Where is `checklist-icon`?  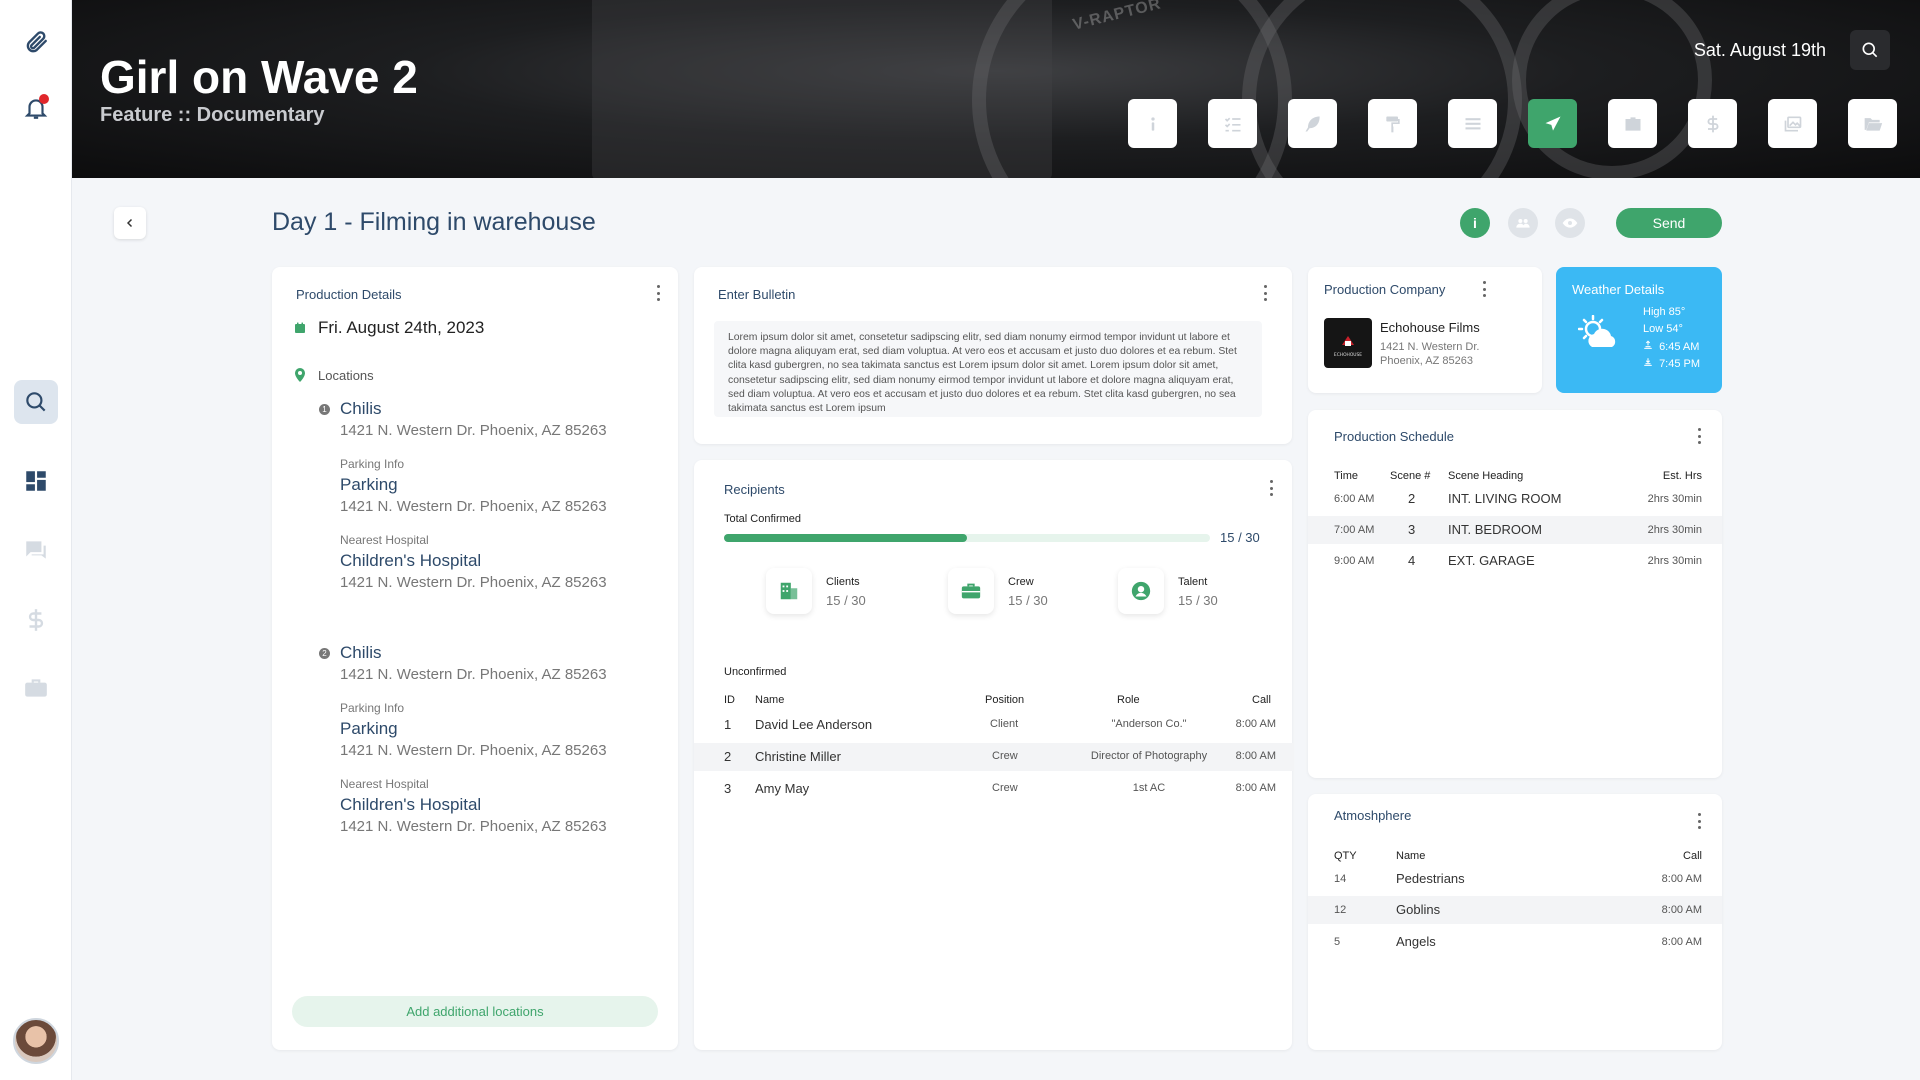
checklist-icon is located at coordinates (1232, 124).